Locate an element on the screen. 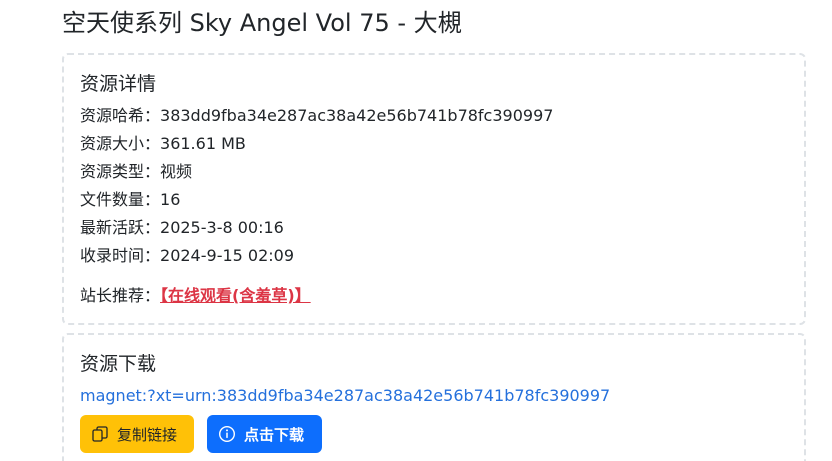 This screenshot has height=461, width=832. copy-icon is located at coordinates (100, 434).